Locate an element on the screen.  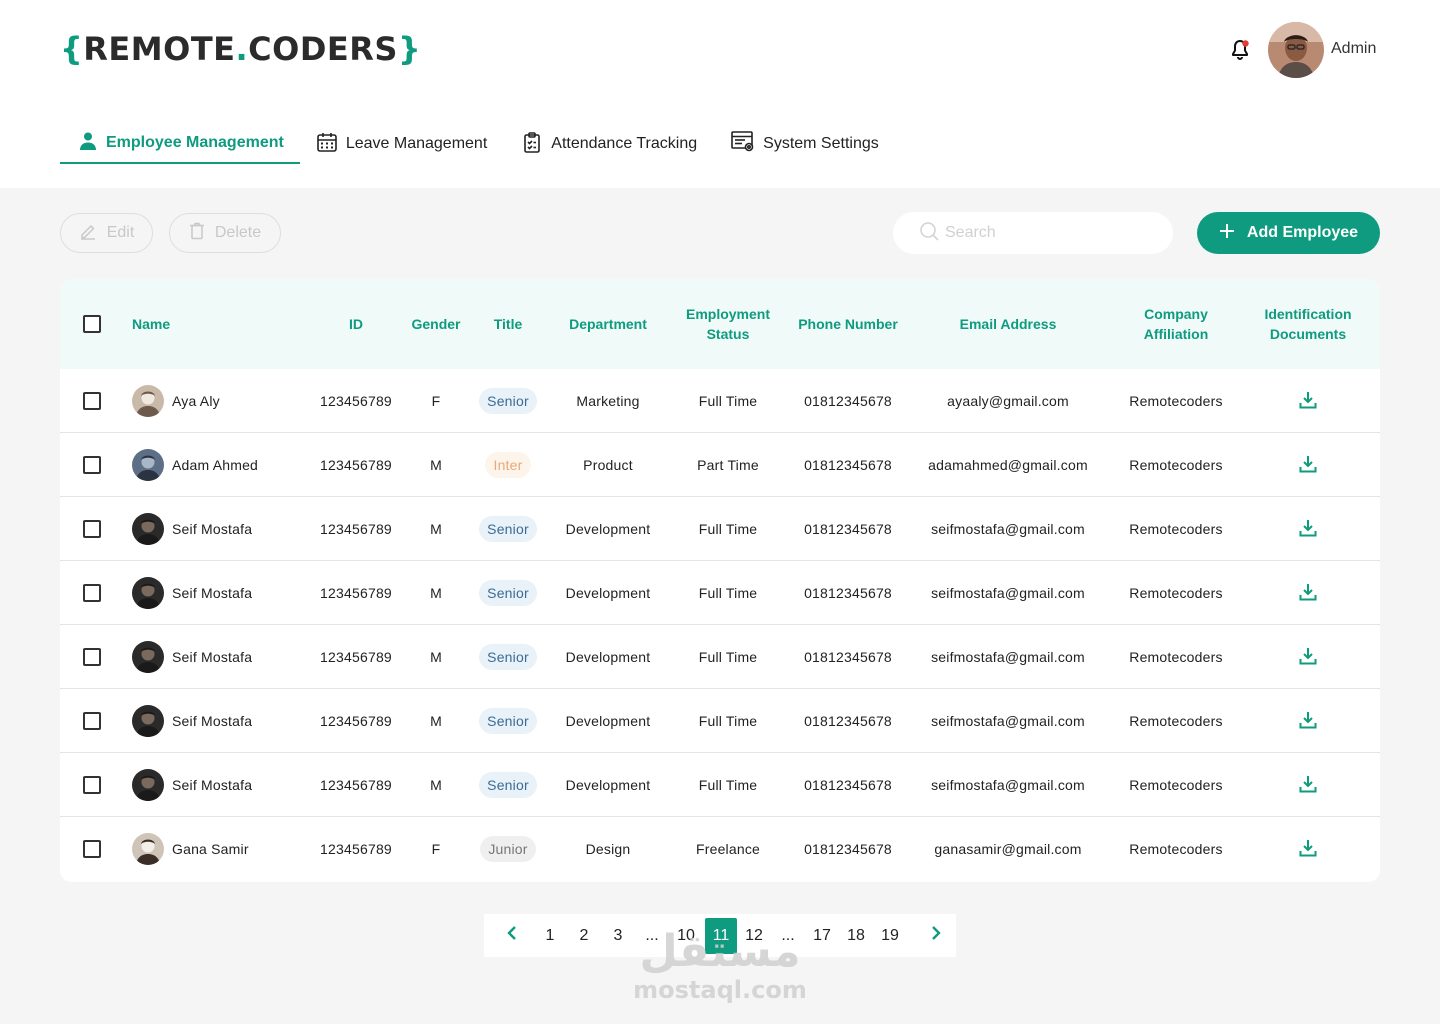
cell-title: Junior is located at coordinates (508, 849).